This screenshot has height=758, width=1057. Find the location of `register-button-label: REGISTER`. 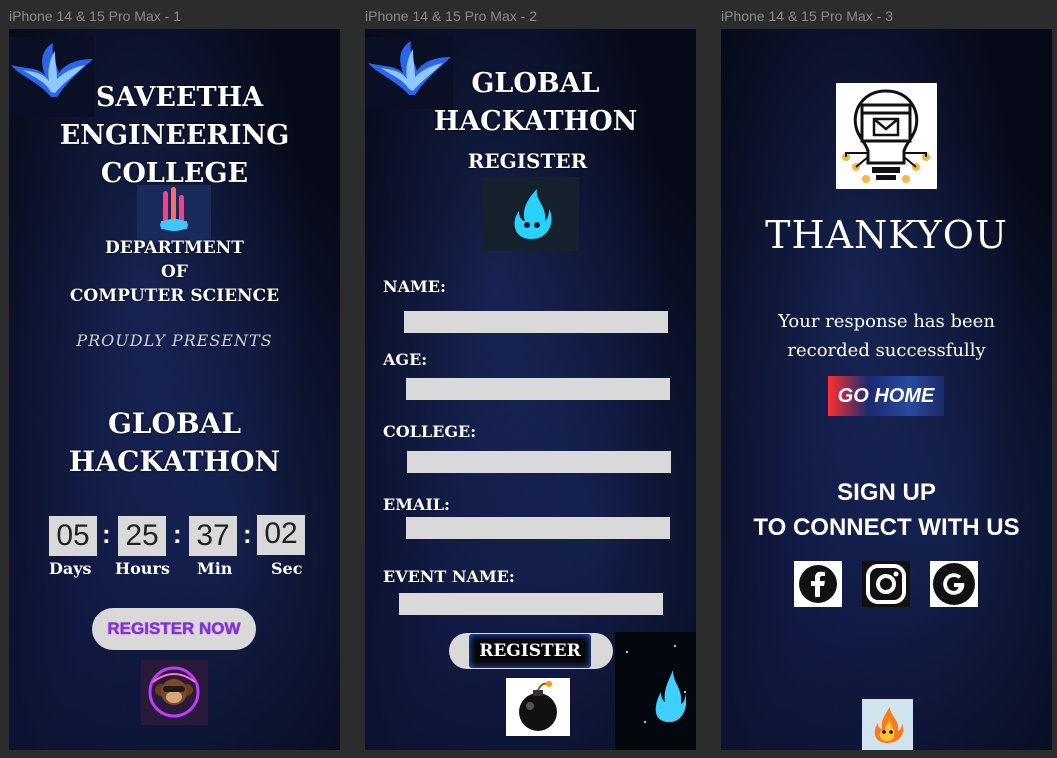

register-button-label: REGISTER is located at coordinates (530, 651).